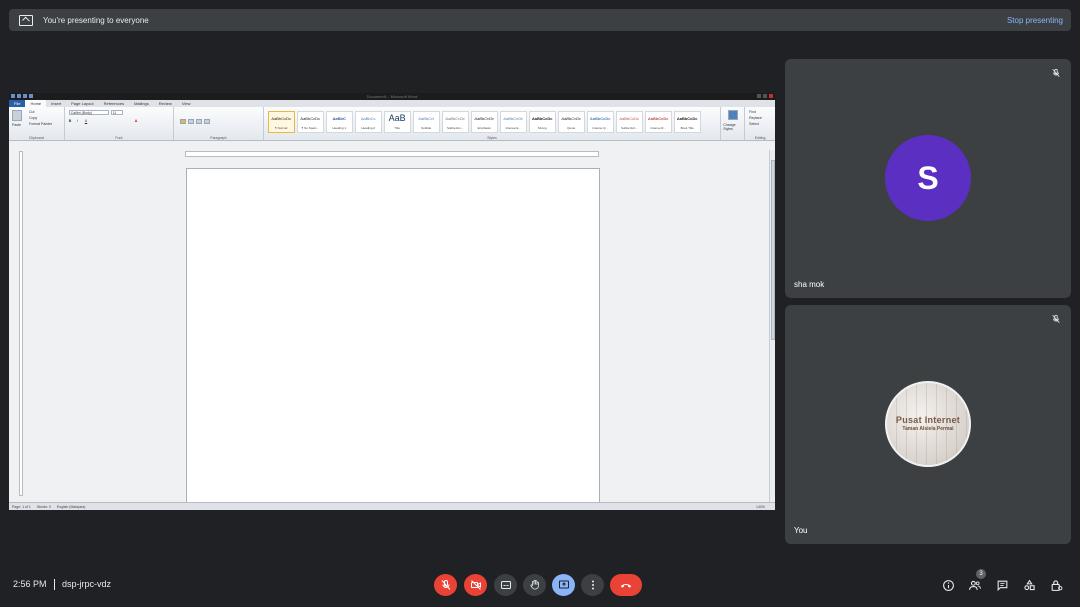  What do you see at coordinates (36, 138) in the screenshot?
I see `clipboard-group-label: Clipboard` at bounding box center [36, 138].